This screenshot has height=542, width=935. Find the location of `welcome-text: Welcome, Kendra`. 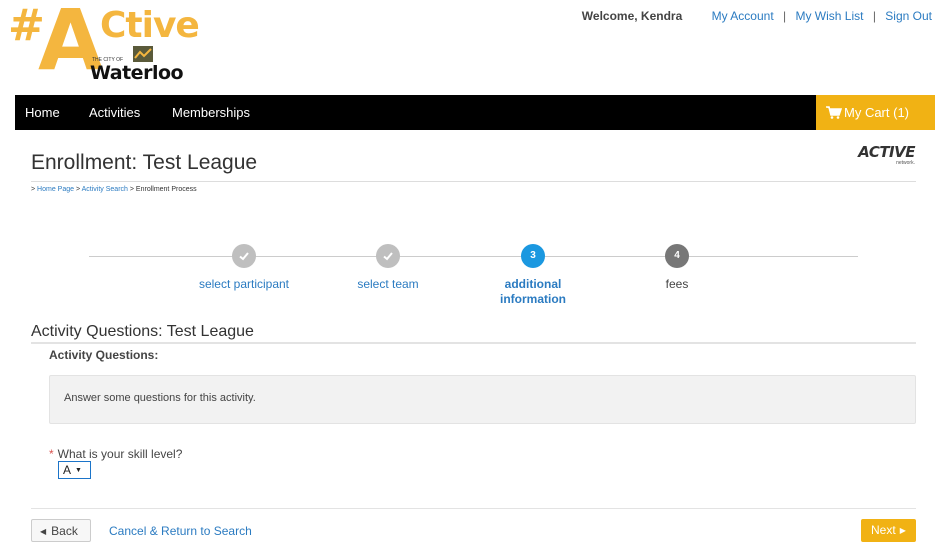

welcome-text: Welcome, Kendra is located at coordinates (632, 16).